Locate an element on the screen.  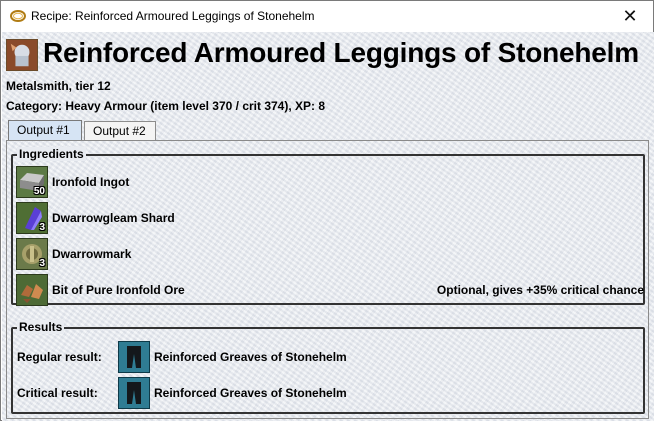
tab-output-1: Output #1 is located at coordinates (45, 130).